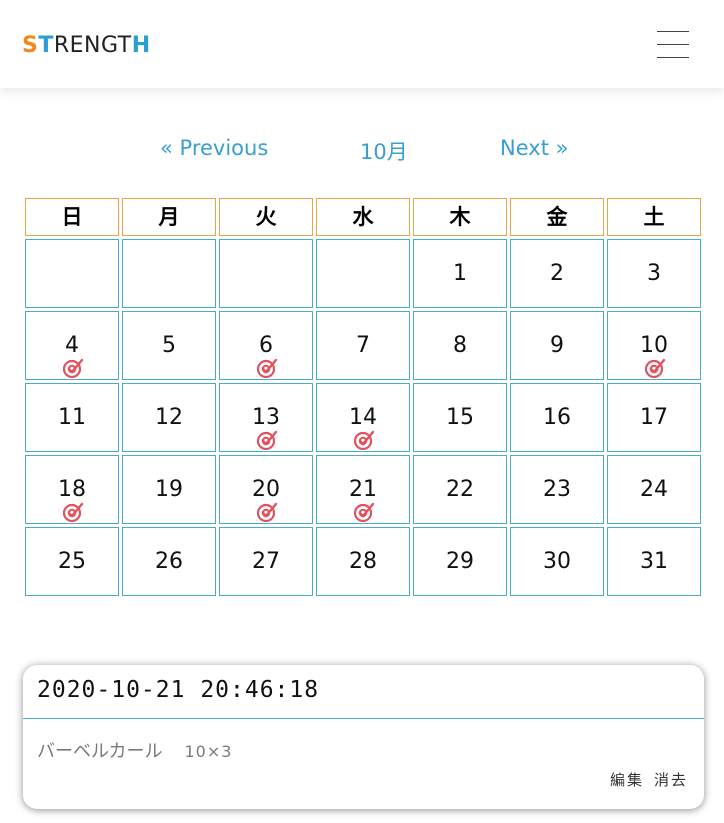  I want to click on calendar-day-cell: 18, so click(72, 489).